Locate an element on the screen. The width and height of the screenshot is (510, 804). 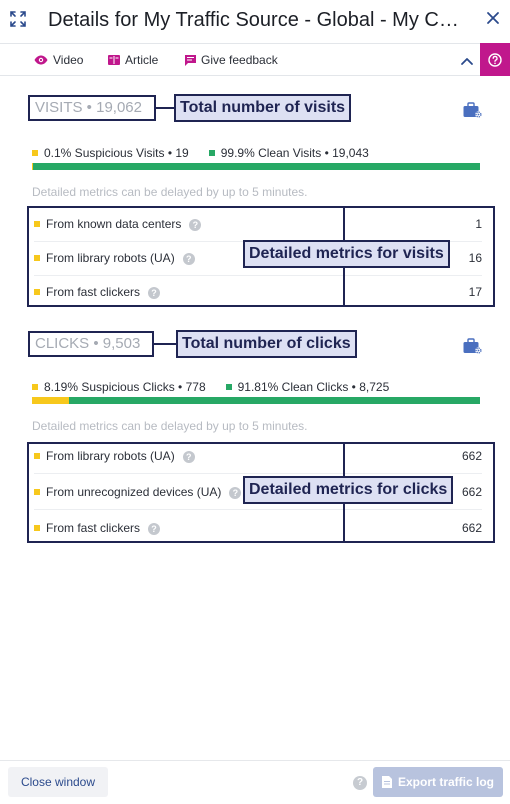
help-icon is located at coordinates (495, 59).